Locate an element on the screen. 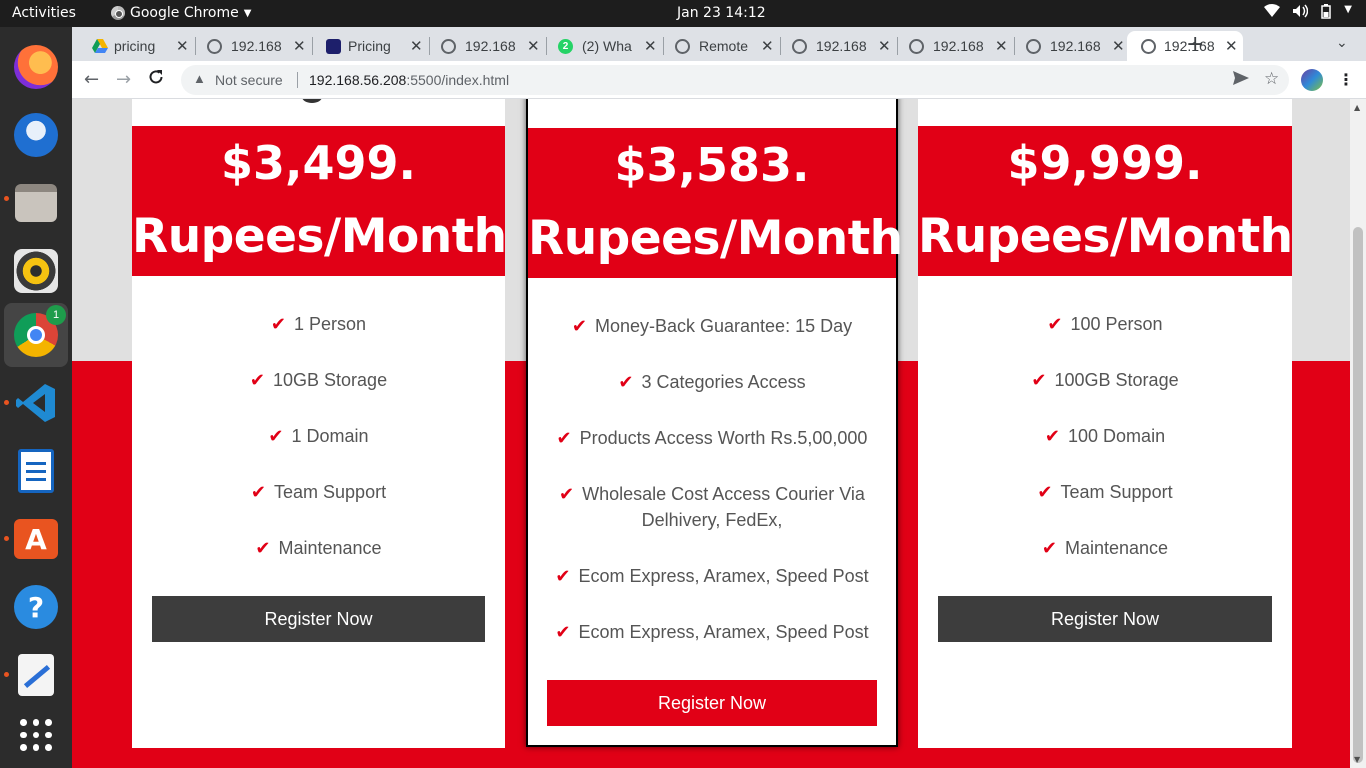 Image resolution: width=1366 pixels, height=768 pixels. rhythmbox-icon is located at coordinates (36, 271).